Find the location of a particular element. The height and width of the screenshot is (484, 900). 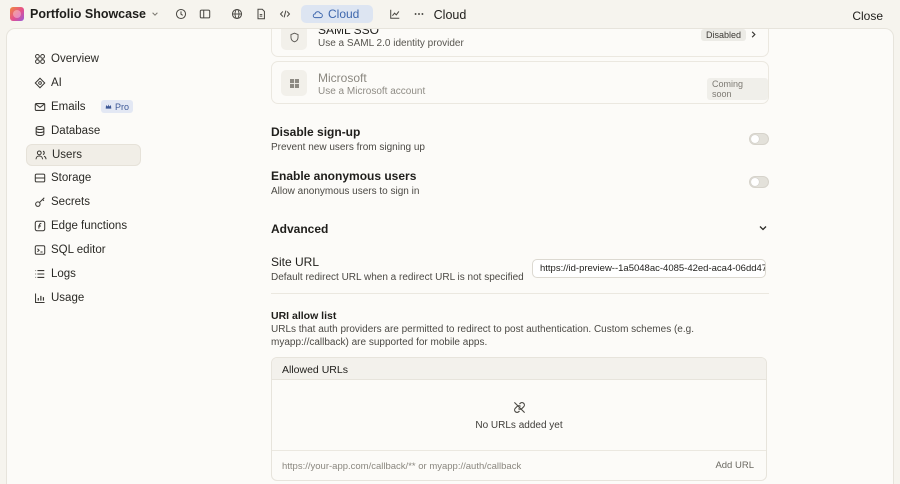

top-bar: Portfolio Showcase Cloud Cloud Close is located at coordinates (450, 14).